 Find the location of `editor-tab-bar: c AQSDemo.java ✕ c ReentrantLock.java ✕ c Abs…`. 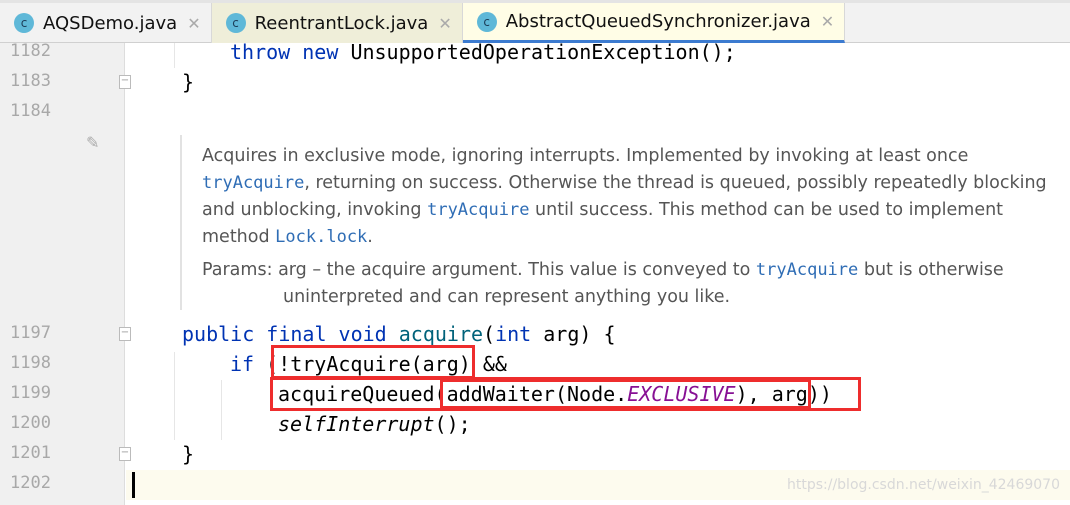

editor-tab-bar: c AQSDemo.java ✕ c ReentrantLock.java ✕ c Abs… is located at coordinates (535, 21).